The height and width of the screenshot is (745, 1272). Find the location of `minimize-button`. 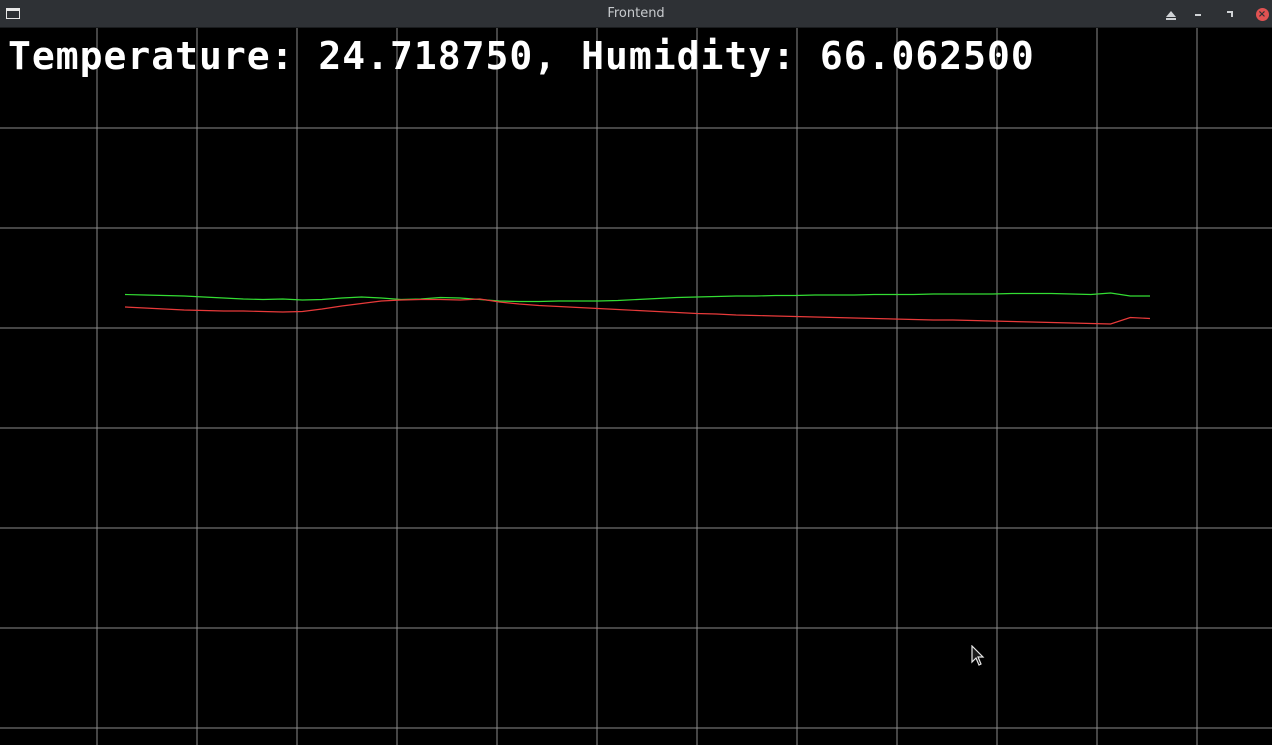

minimize-button is located at coordinates (1198, 14).